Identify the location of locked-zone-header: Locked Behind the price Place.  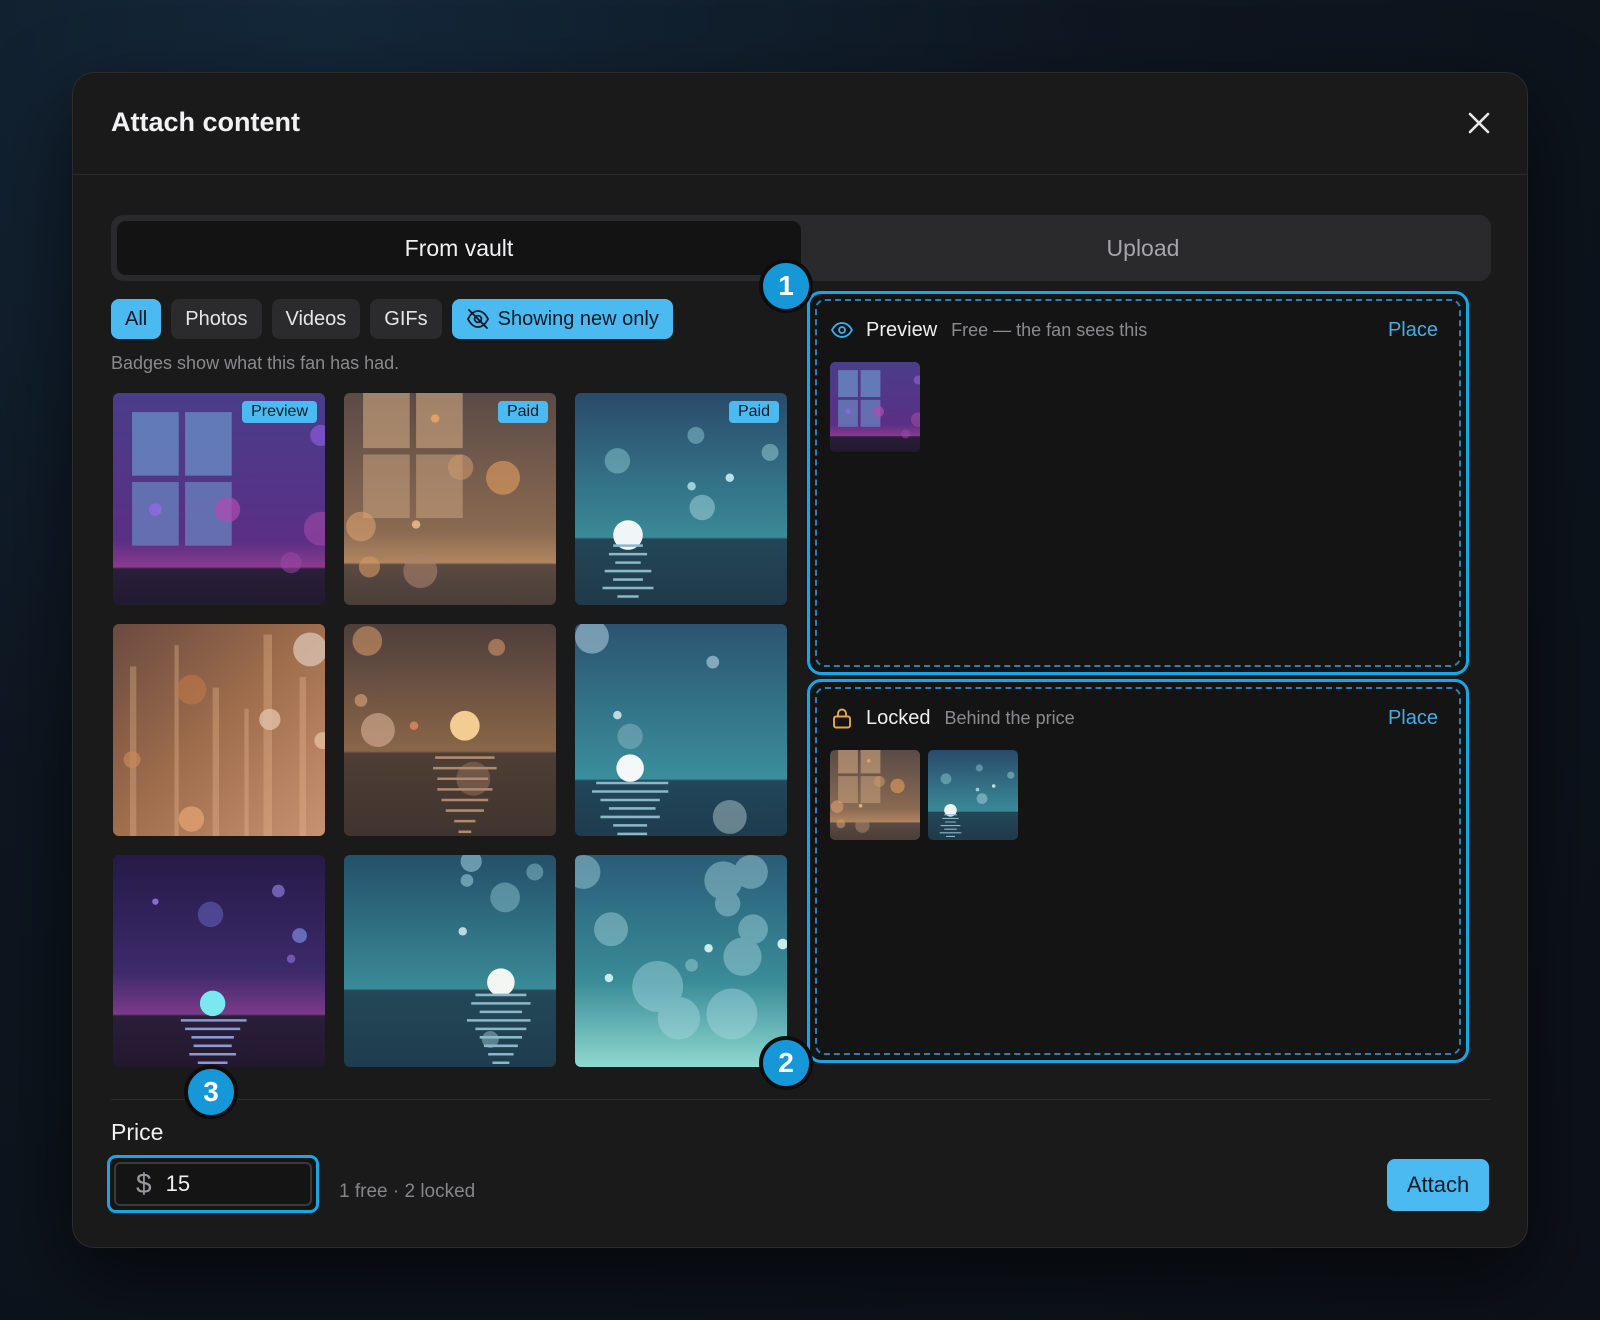
(1134, 718).